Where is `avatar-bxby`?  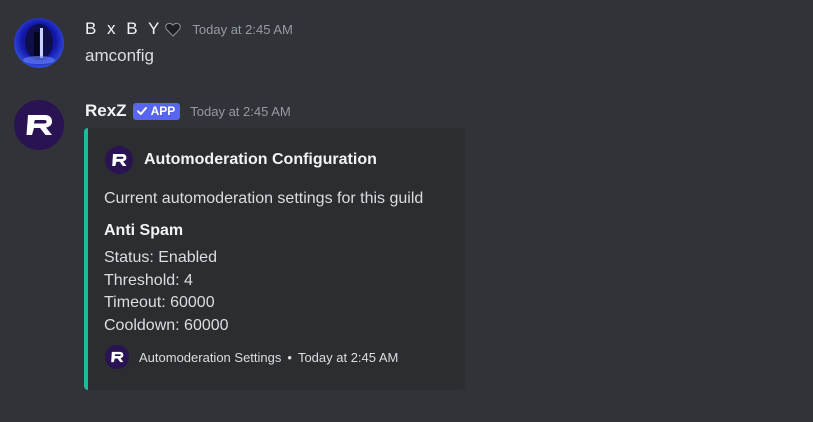 avatar-bxby is located at coordinates (39, 43).